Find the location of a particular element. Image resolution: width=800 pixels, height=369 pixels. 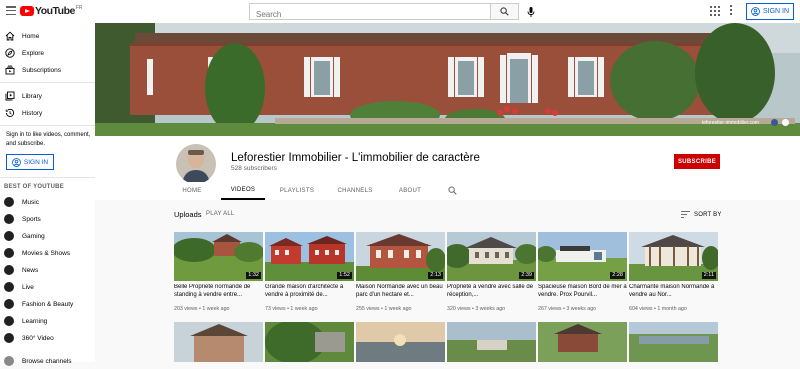

facebook-icon is located at coordinates (774, 122).